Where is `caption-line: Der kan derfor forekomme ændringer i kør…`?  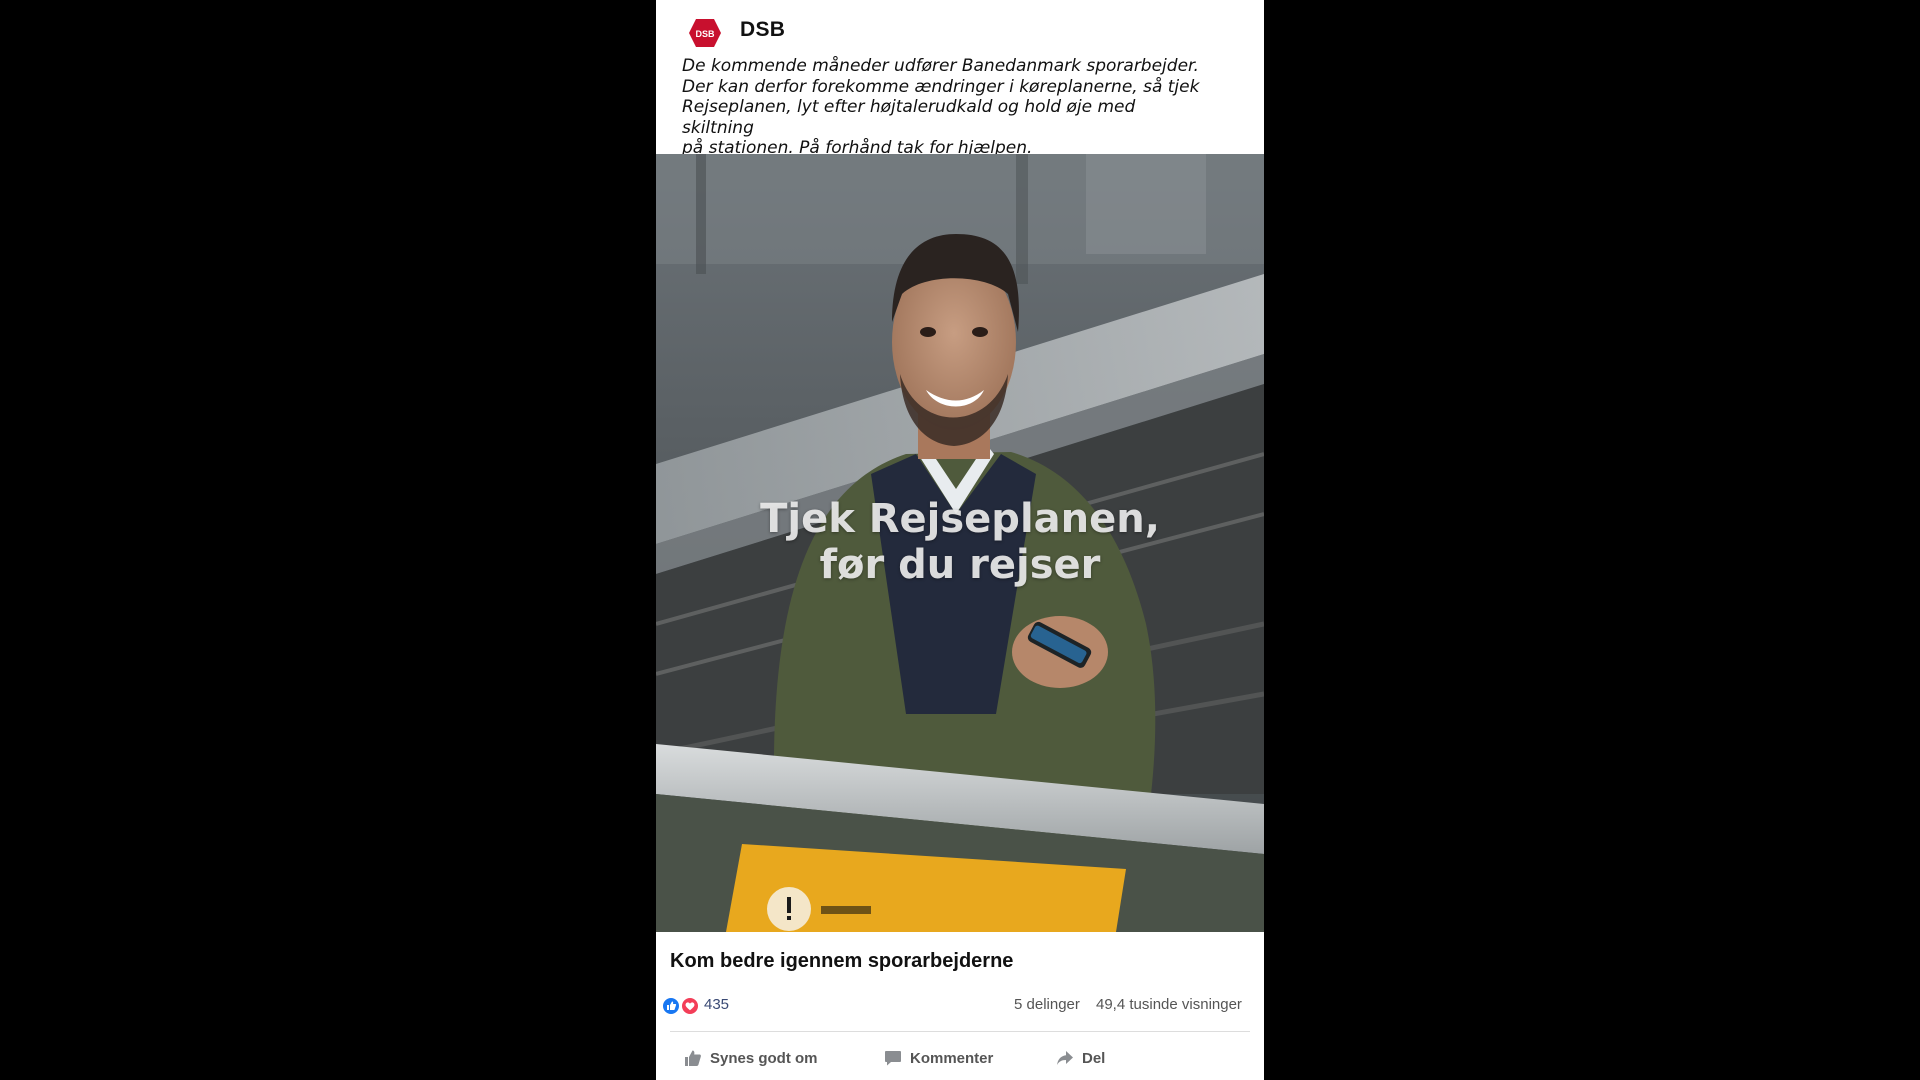 caption-line: Der kan derfor forekomme ændringer i kør… is located at coordinates (941, 86).